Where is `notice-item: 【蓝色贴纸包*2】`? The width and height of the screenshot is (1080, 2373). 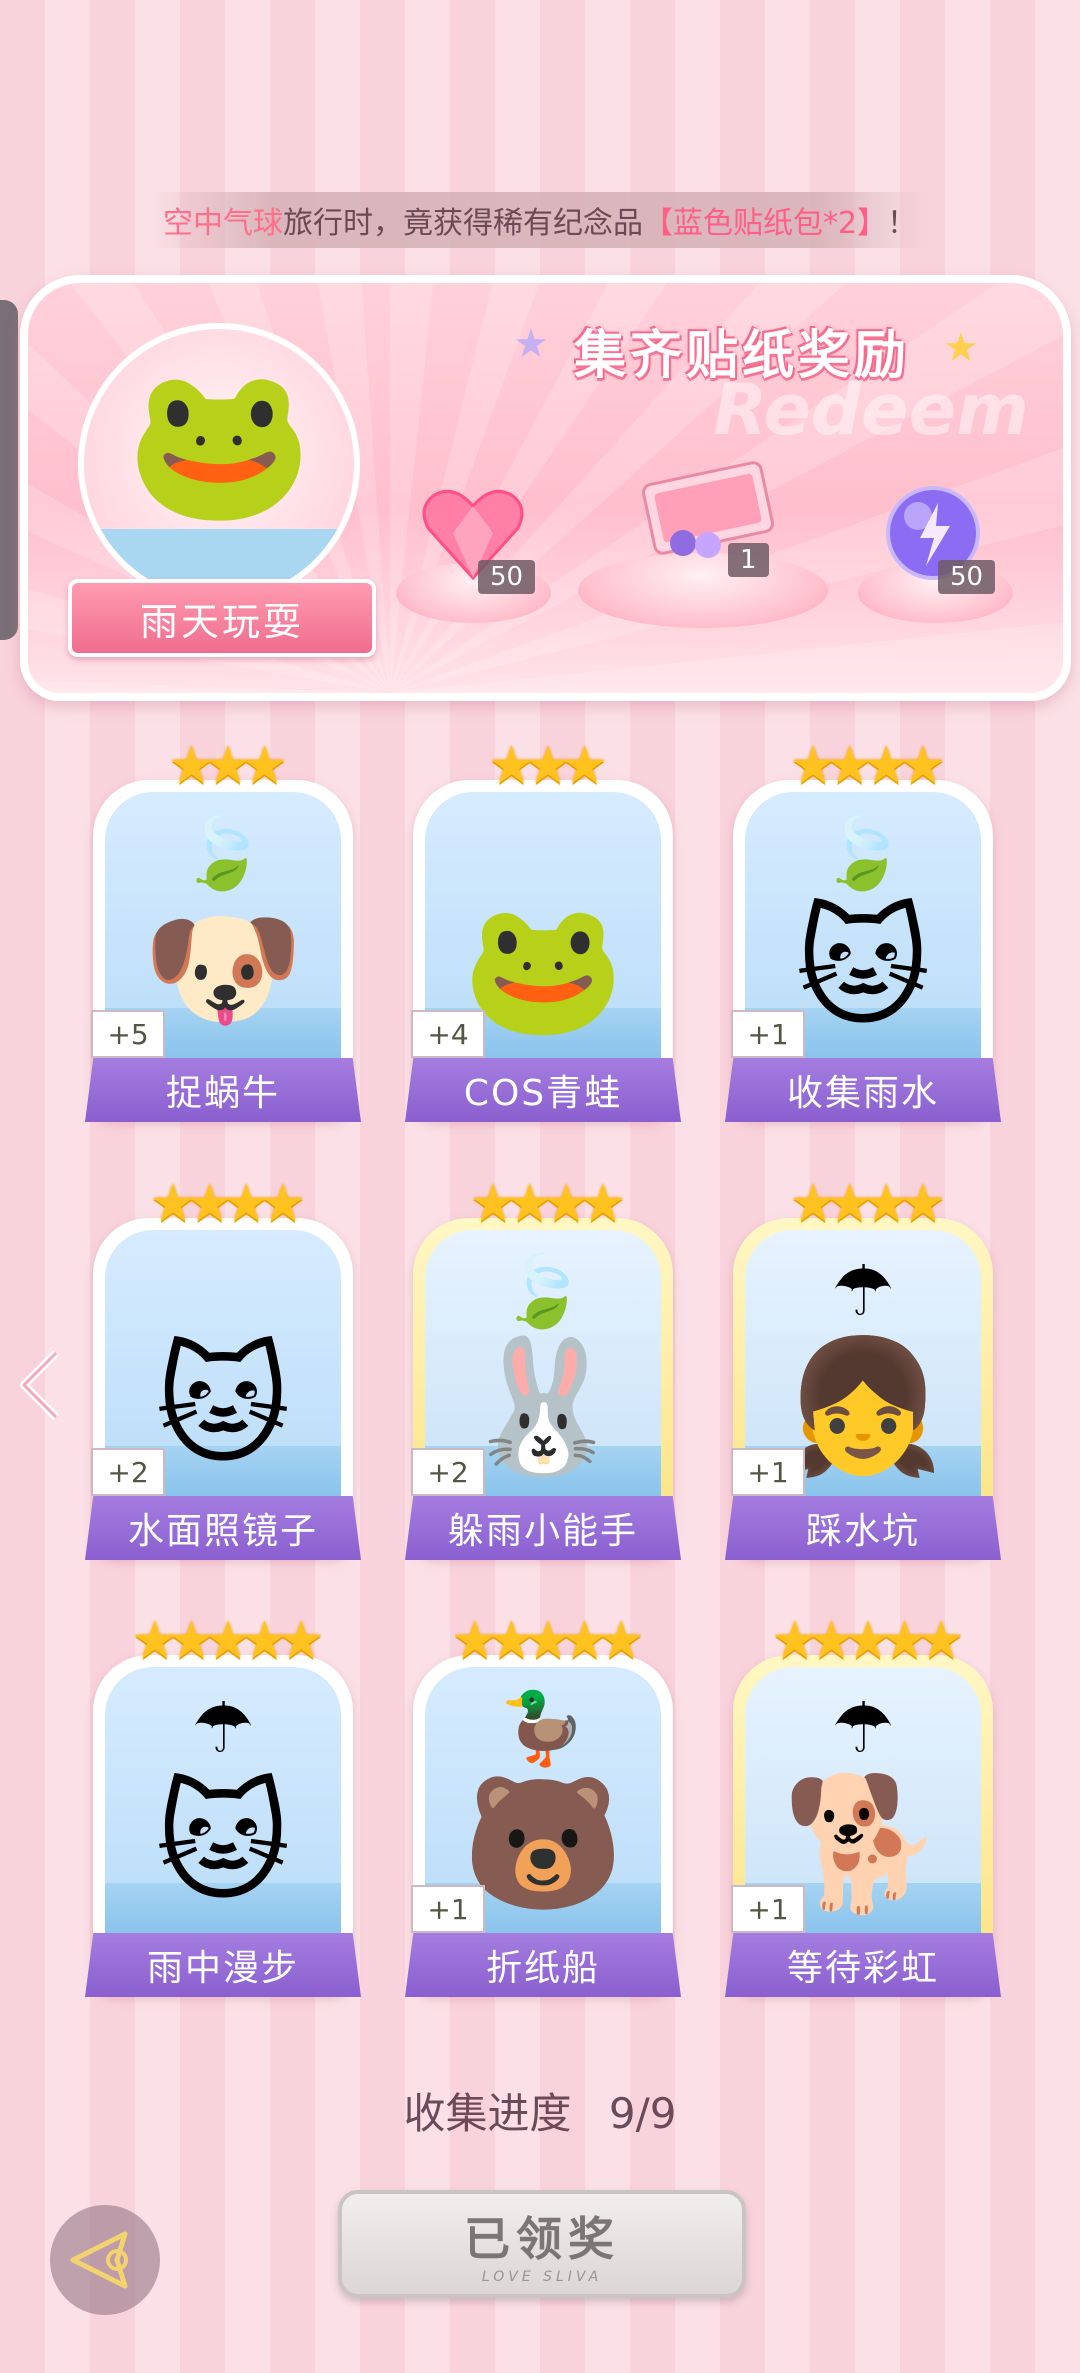
notice-item: 【蓝色贴纸包*2】 is located at coordinates (765, 223).